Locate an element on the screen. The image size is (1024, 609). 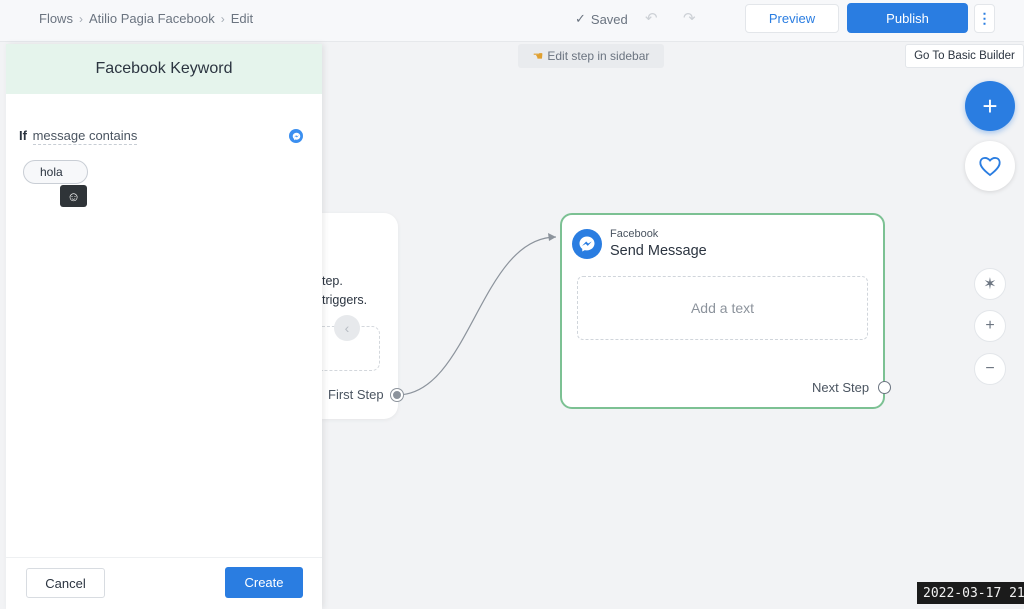
message-title: Send Message is located at coordinates (658, 251).